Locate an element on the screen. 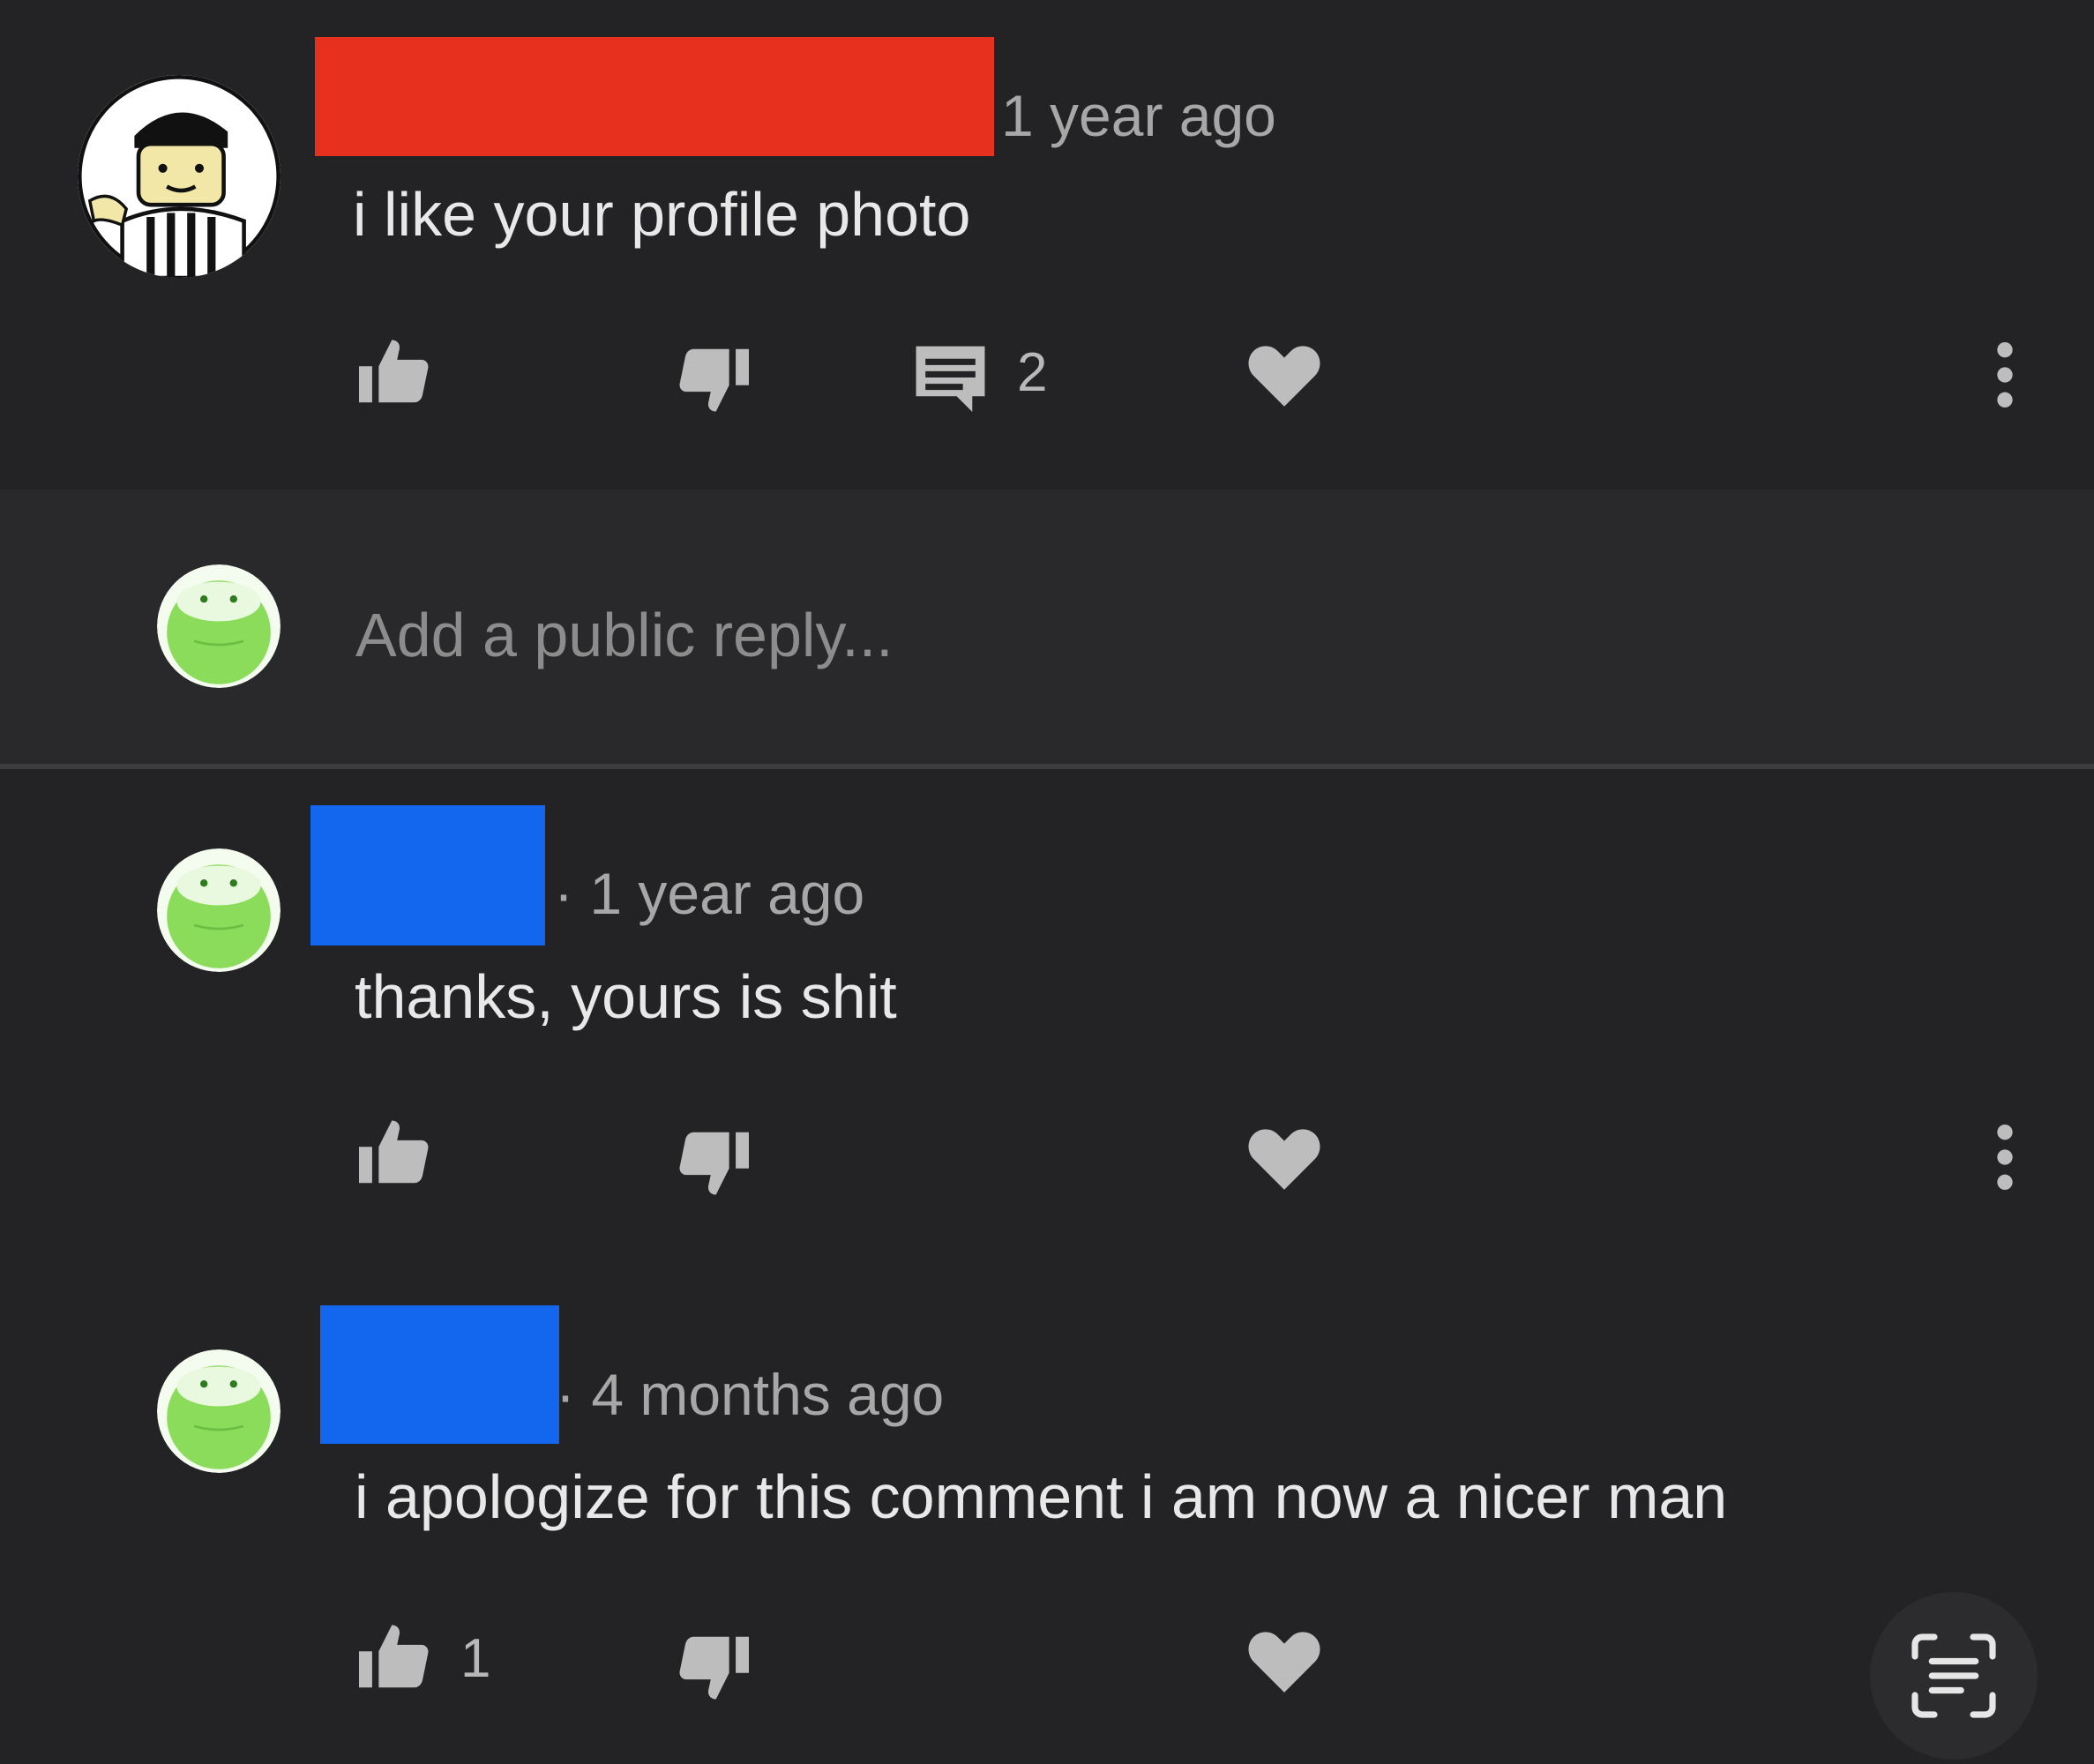 The width and height of the screenshot is (2094, 1764). text-scan-icon is located at coordinates (1954, 1675).